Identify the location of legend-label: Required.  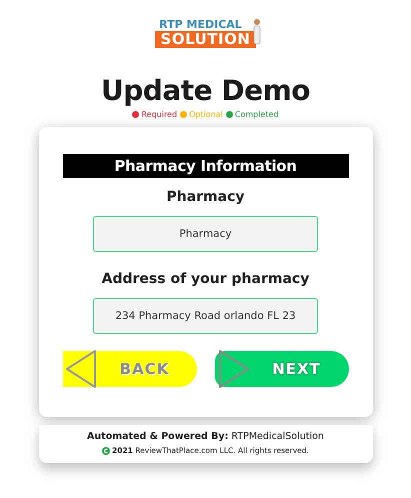
(159, 114).